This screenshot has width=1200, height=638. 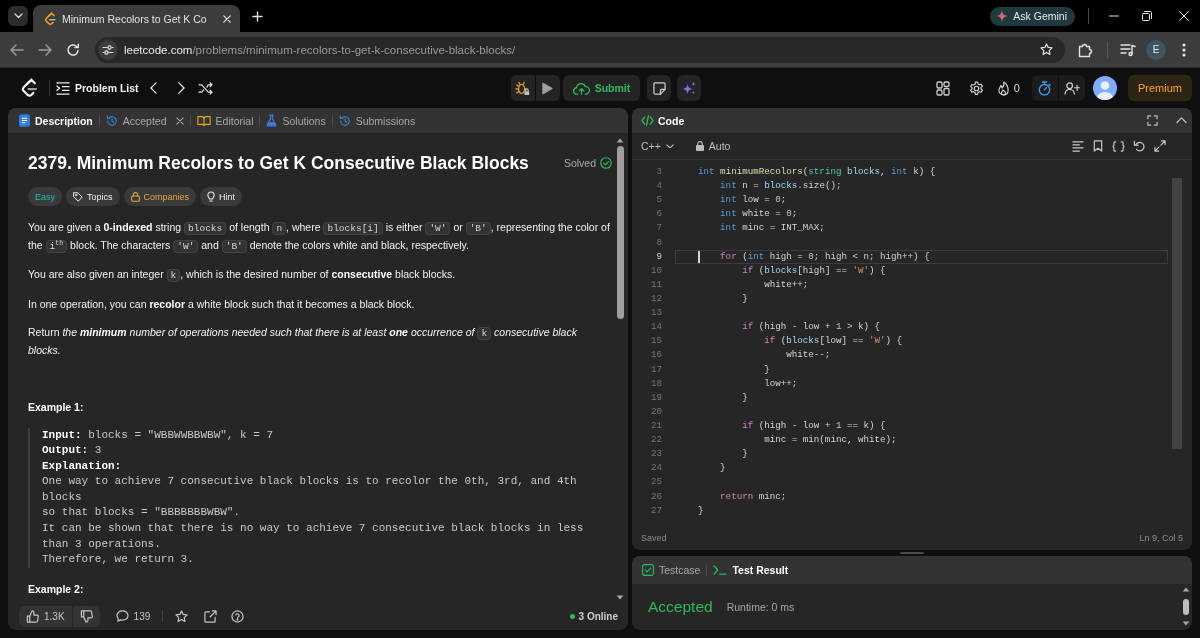 What do you see at coordinates (1105, 88) in the screenshot?
I see `avatar-icon` at bounding box center [1105, 88].